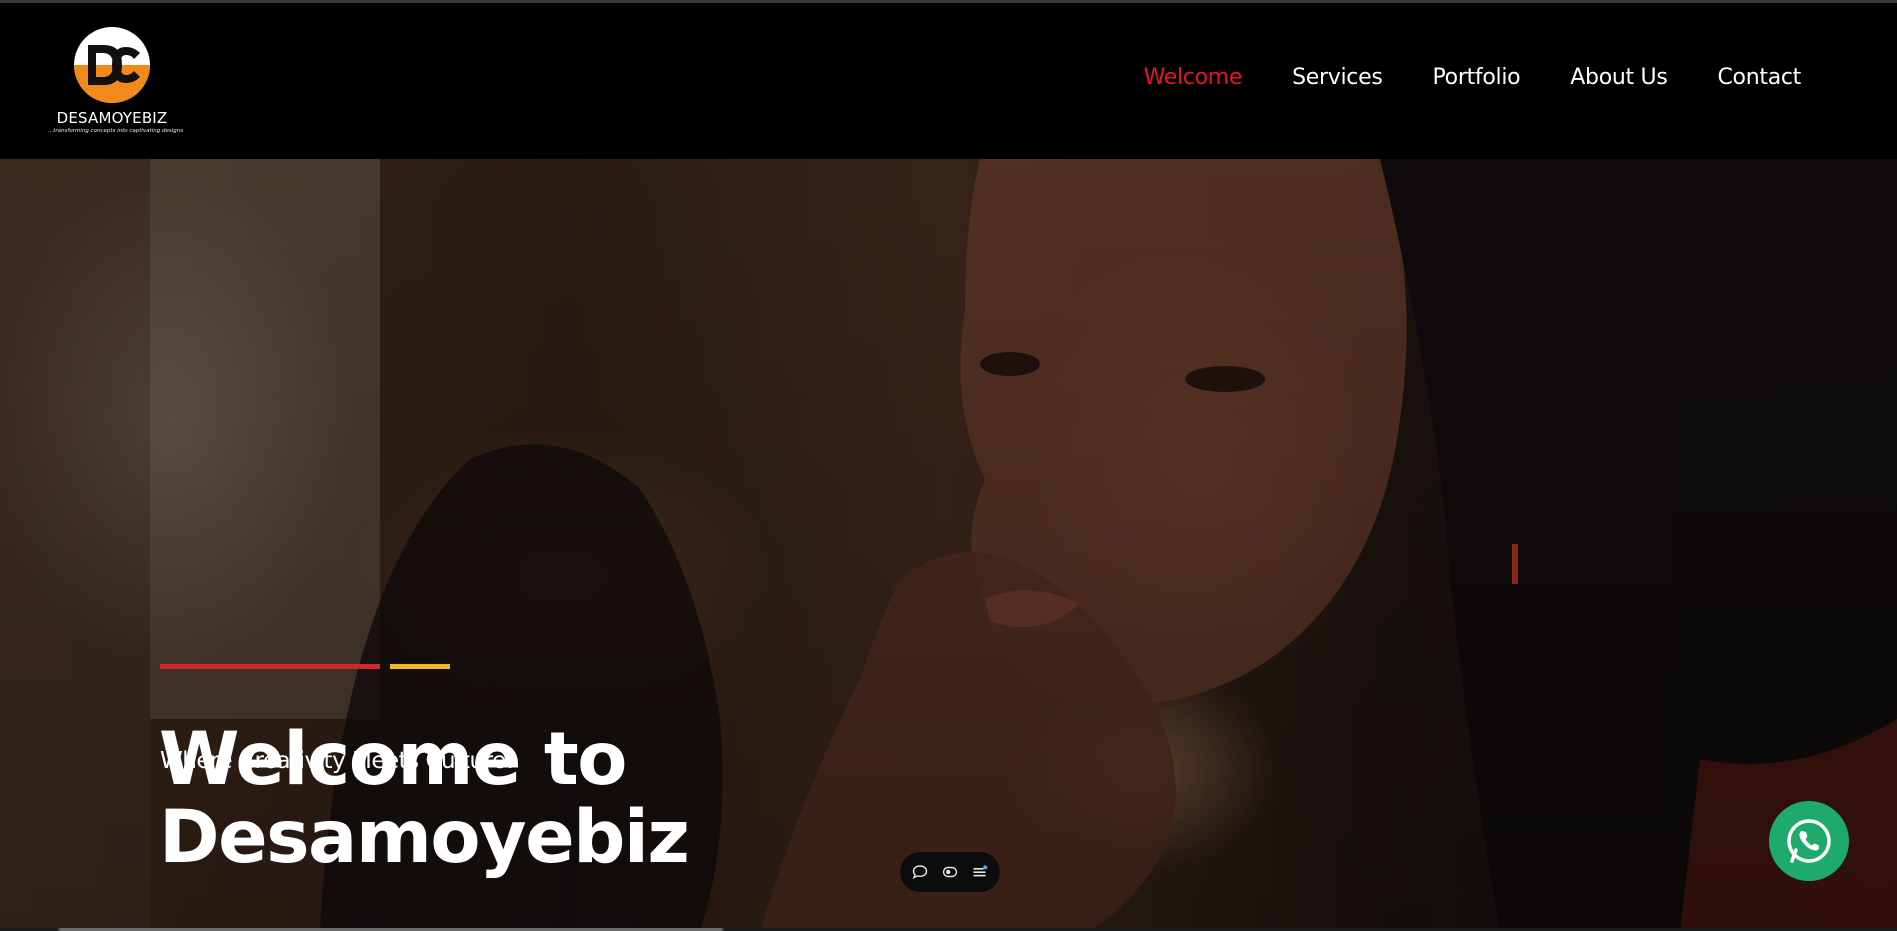 The width and height of the screenshot is (1897, 931). I want to click on hero-title-line-2: Desamoyebiz, so click(424, 837).